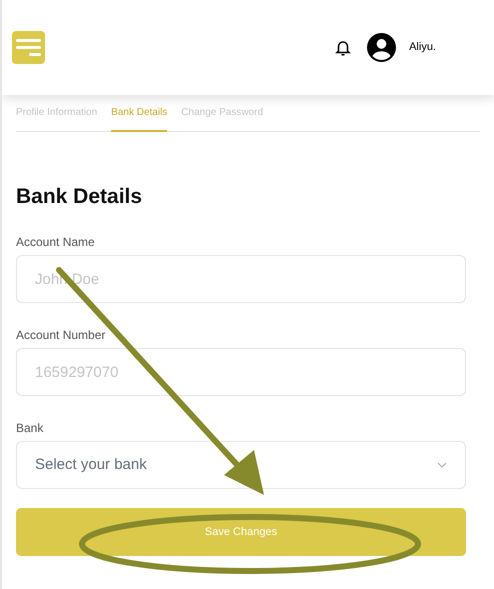 Image resolution: width=494 pixels, height=589 pixels. I want to click on field-label: Account Name, so click(56, 242).